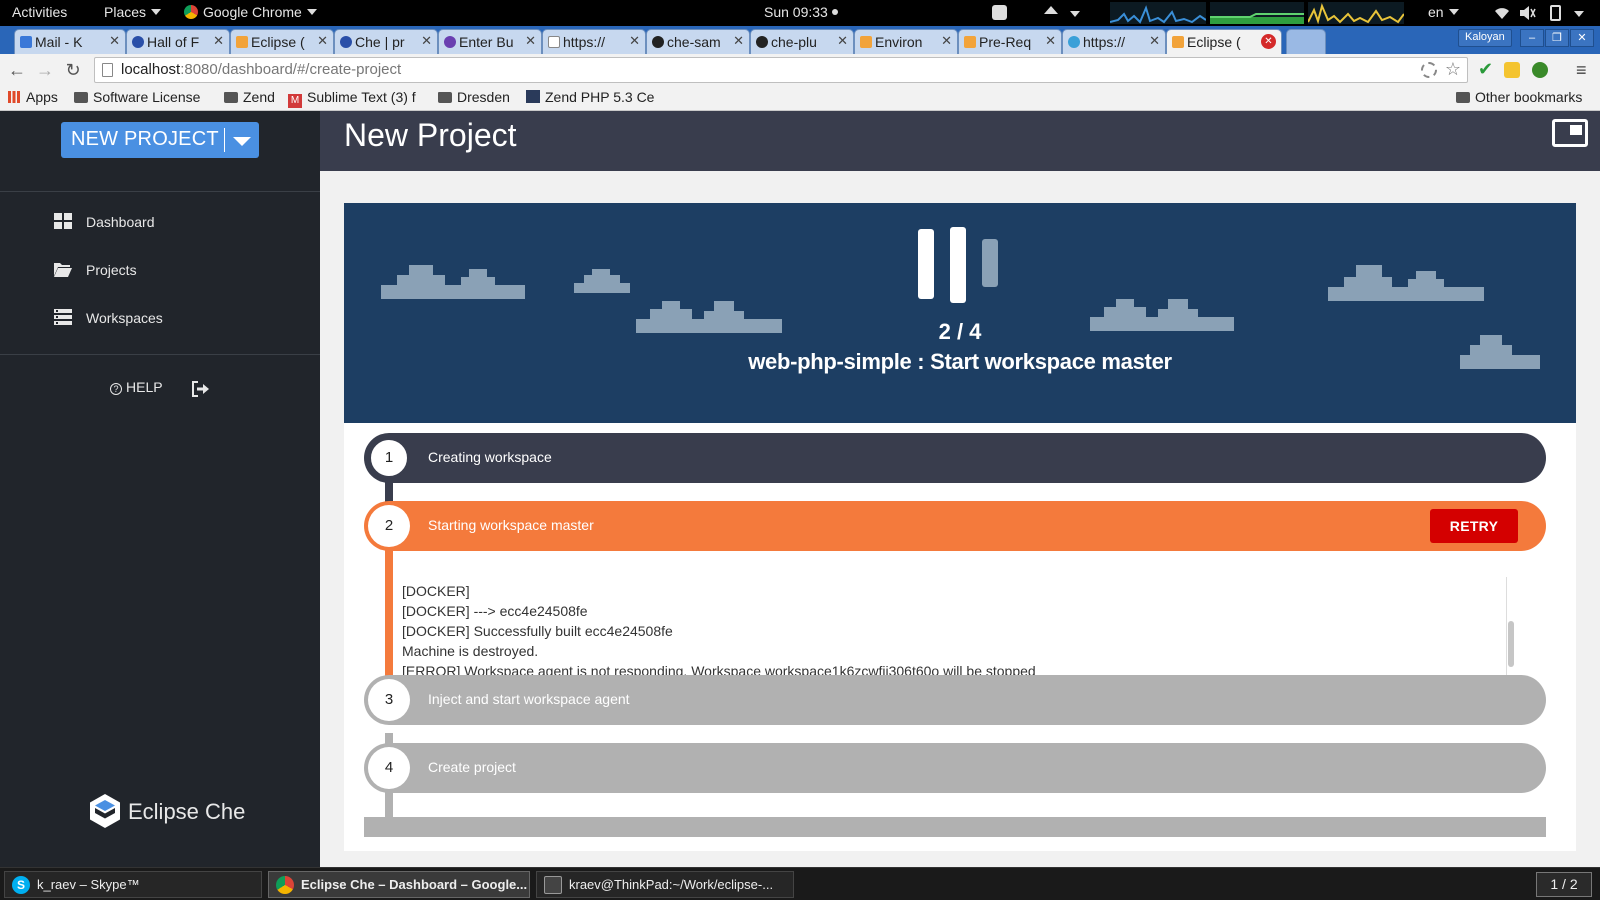  Describe the element at coordinates (698, 41) in the screenshot. I see `tab-che-samples: che-sam ✕` at that location.